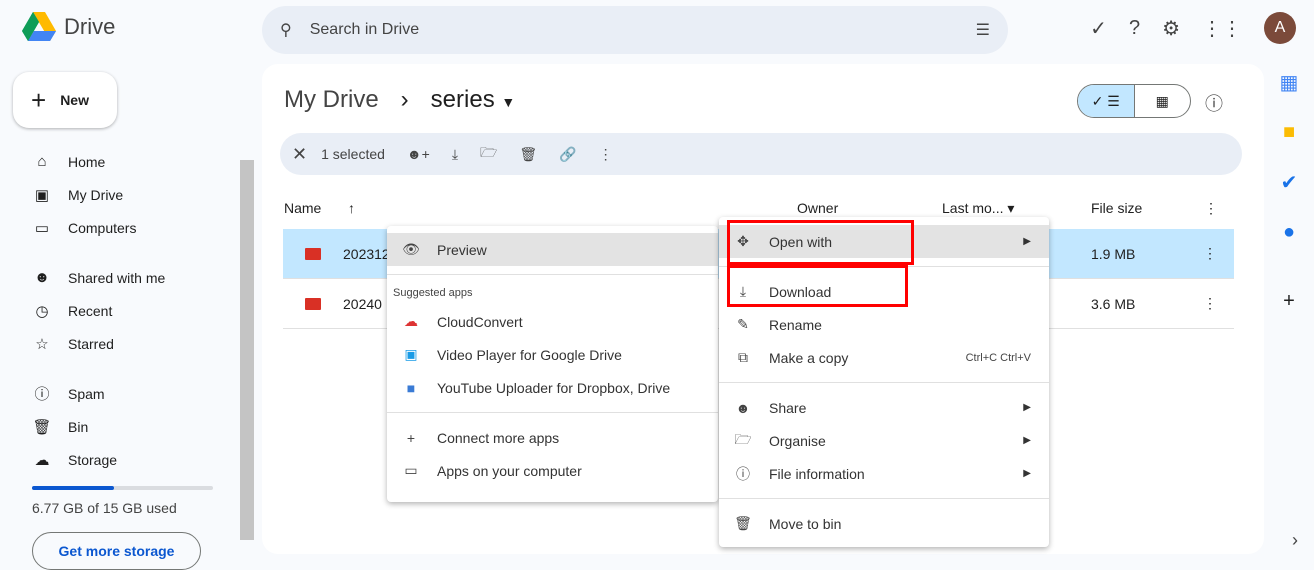 The image size is (1314, 570). What do you see at coordinates (42, 277) in the screenshot?
I see `people-icon: ☻` at bounding box center [42, 277].